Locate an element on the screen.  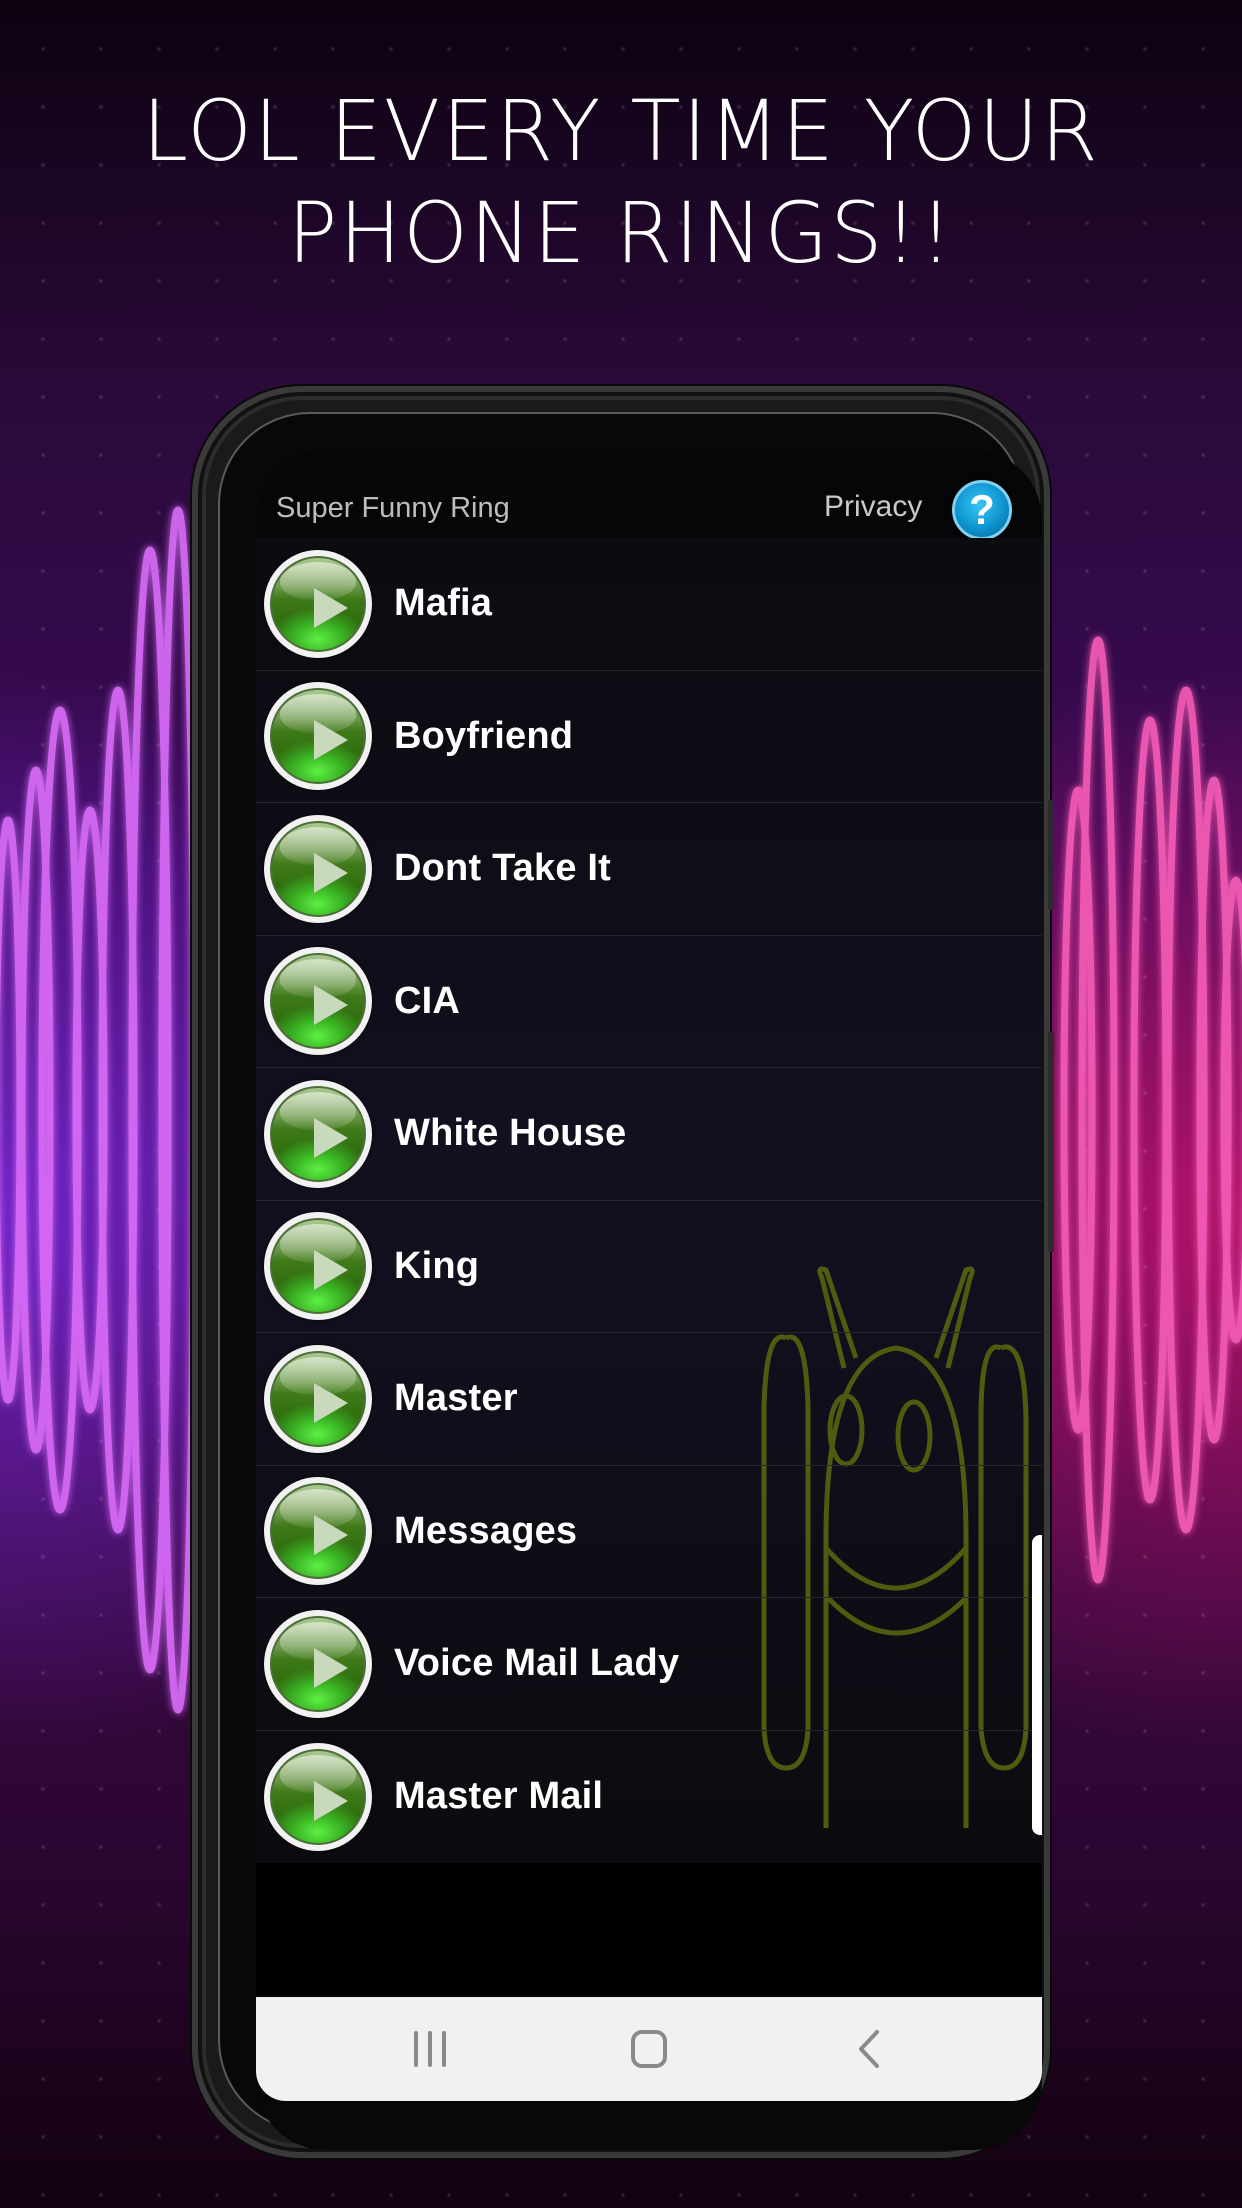
promo-headline: LOL EVERY TIME YOUR PHONE RINGS!! is located at coordinates (620, 182).